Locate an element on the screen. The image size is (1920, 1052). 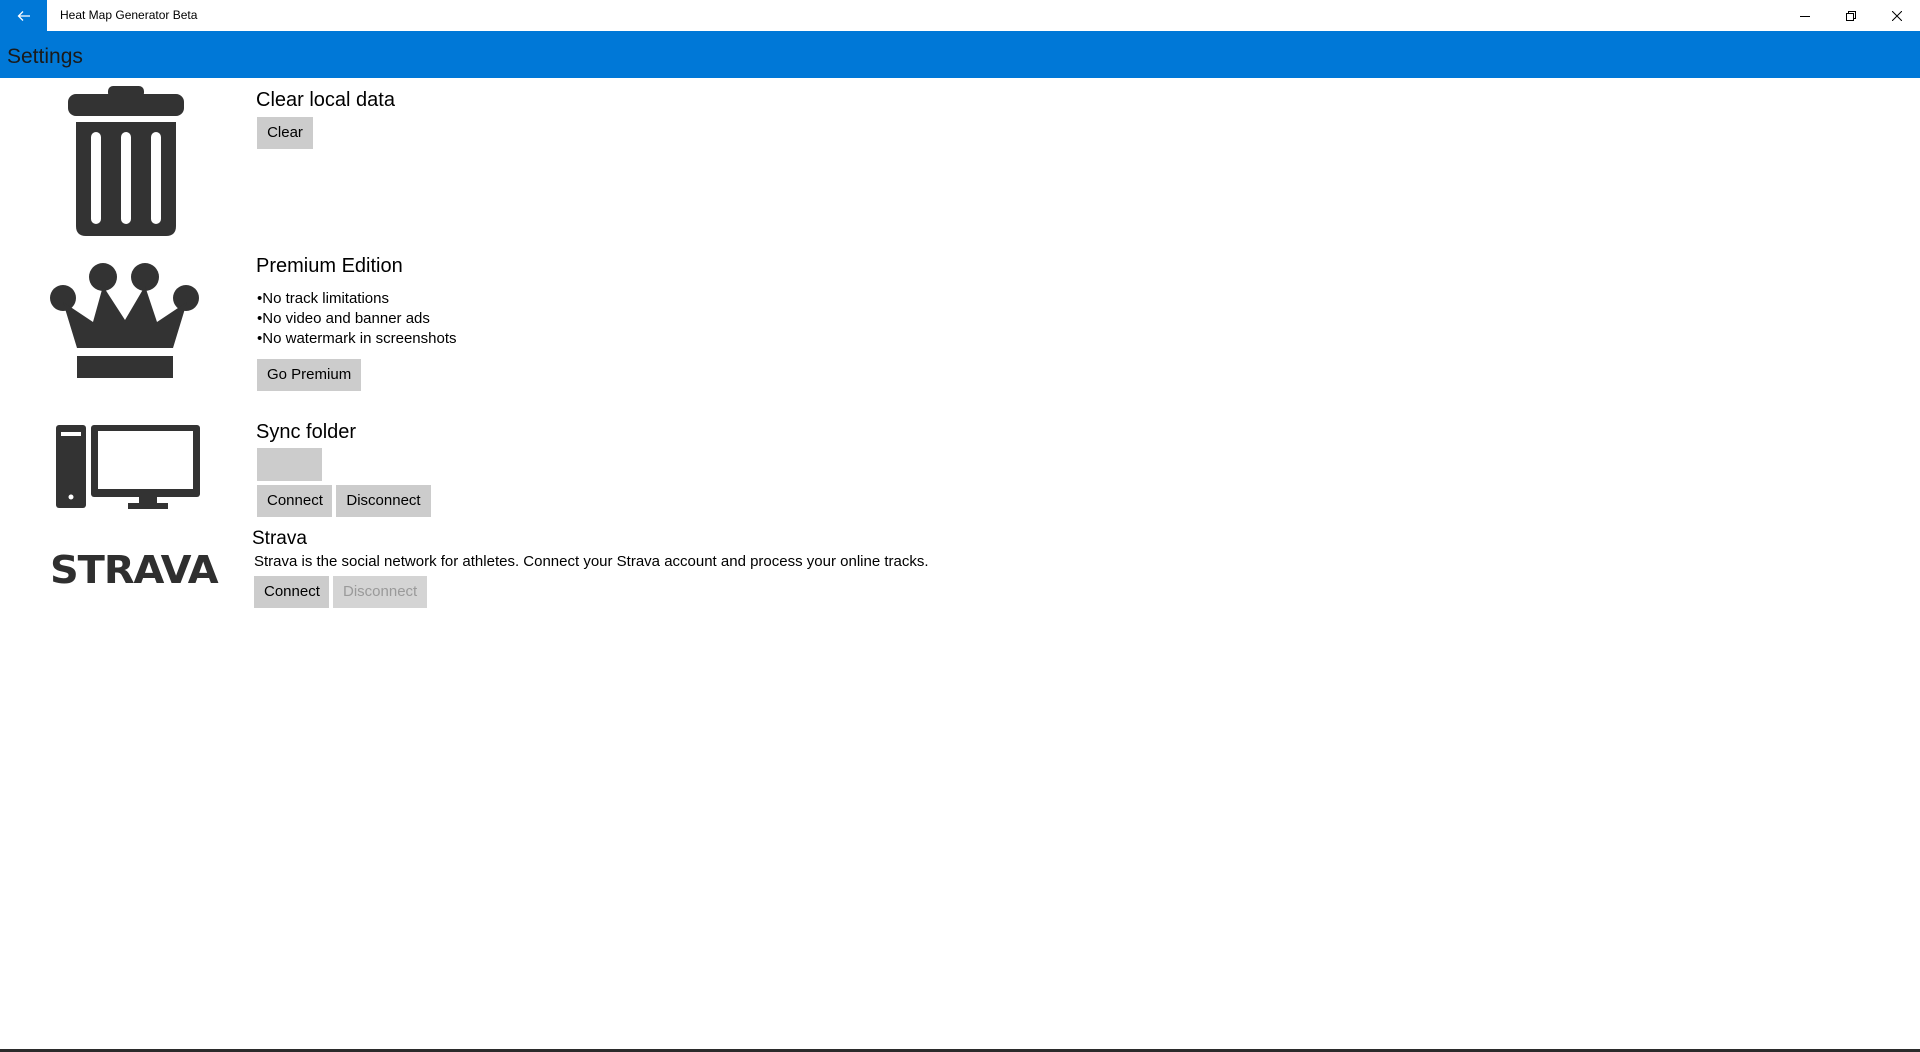
strava-title: Strava is located at coordinates (279, 538).